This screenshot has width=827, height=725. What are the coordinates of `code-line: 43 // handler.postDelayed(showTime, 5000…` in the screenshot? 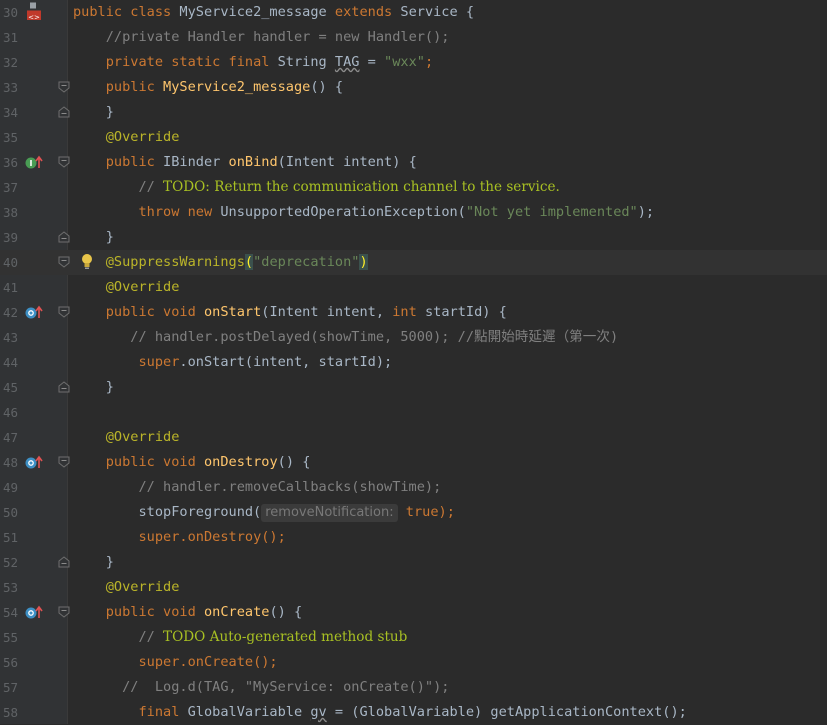 It's located at (413, 337).